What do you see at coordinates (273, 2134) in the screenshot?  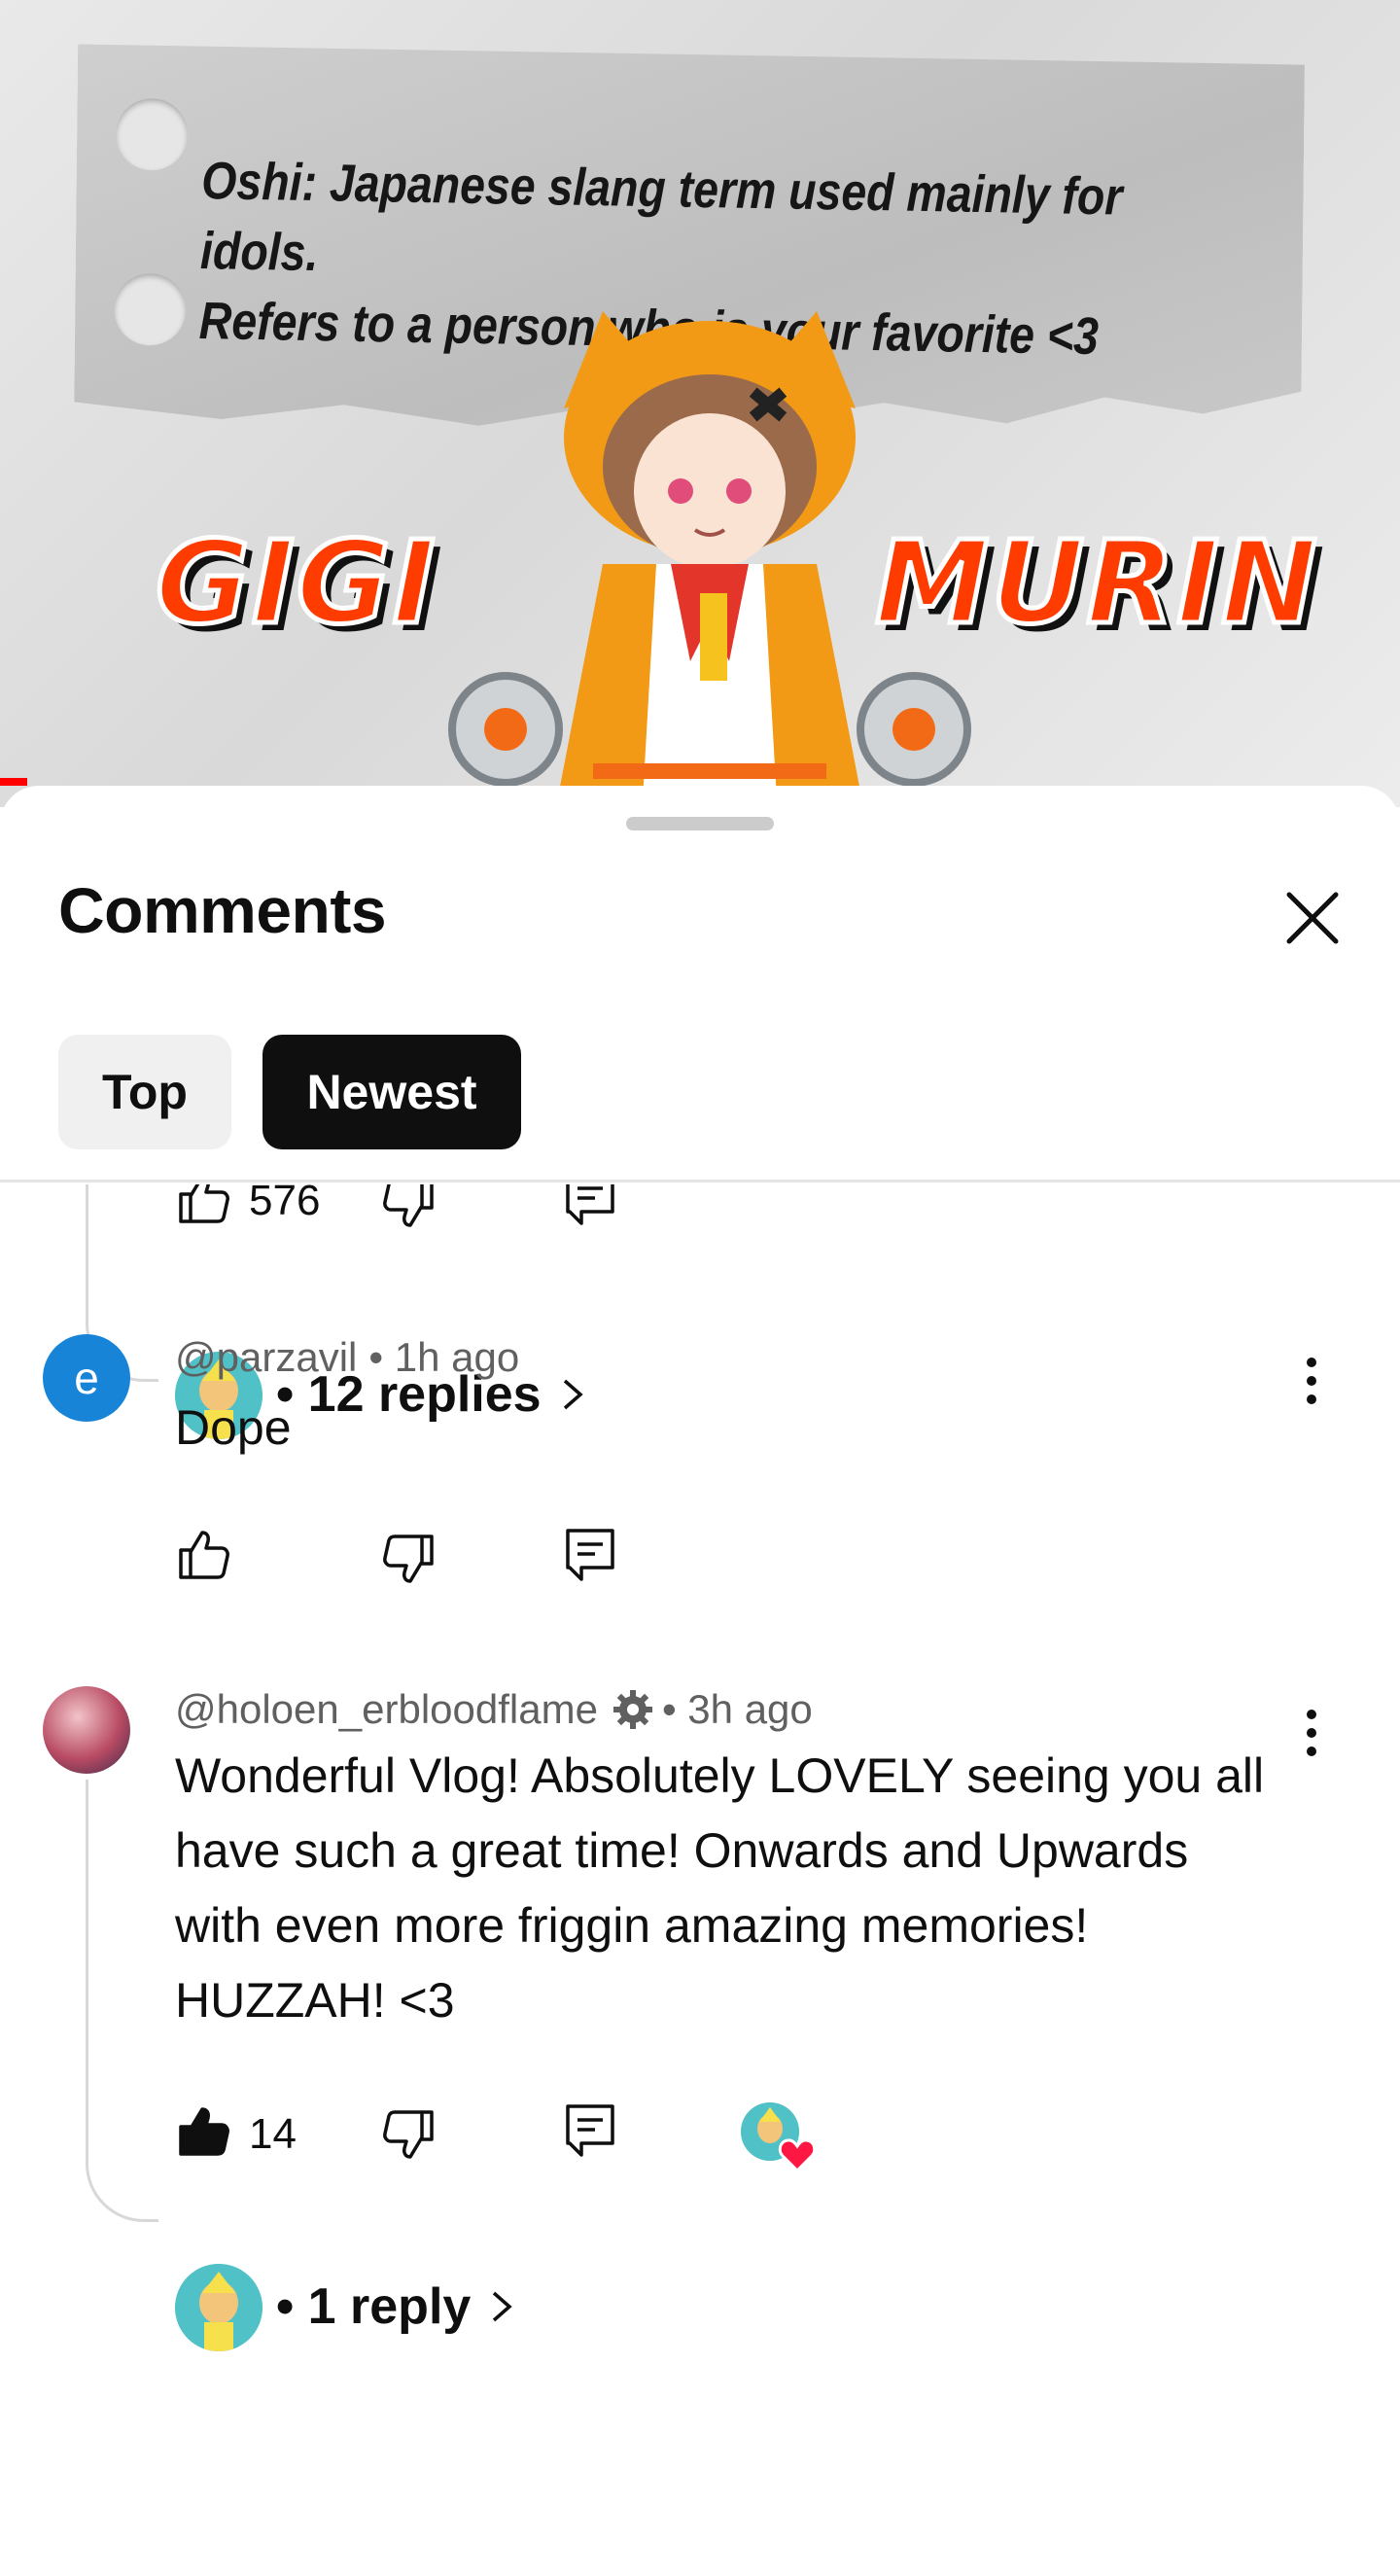 I see `like-count: 14` at bounding box center [273, 2134].